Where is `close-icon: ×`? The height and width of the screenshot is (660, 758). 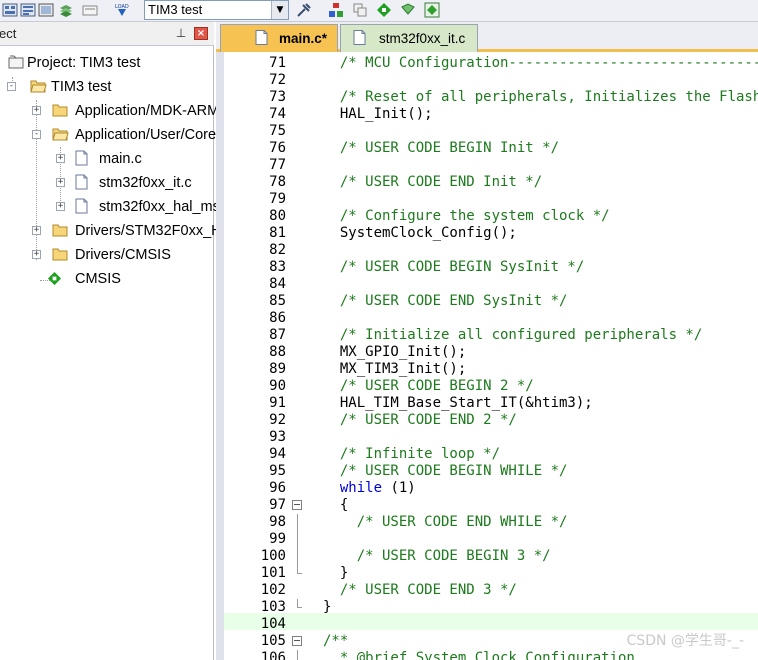
close-icon: × is located at coordinates (201, 33).